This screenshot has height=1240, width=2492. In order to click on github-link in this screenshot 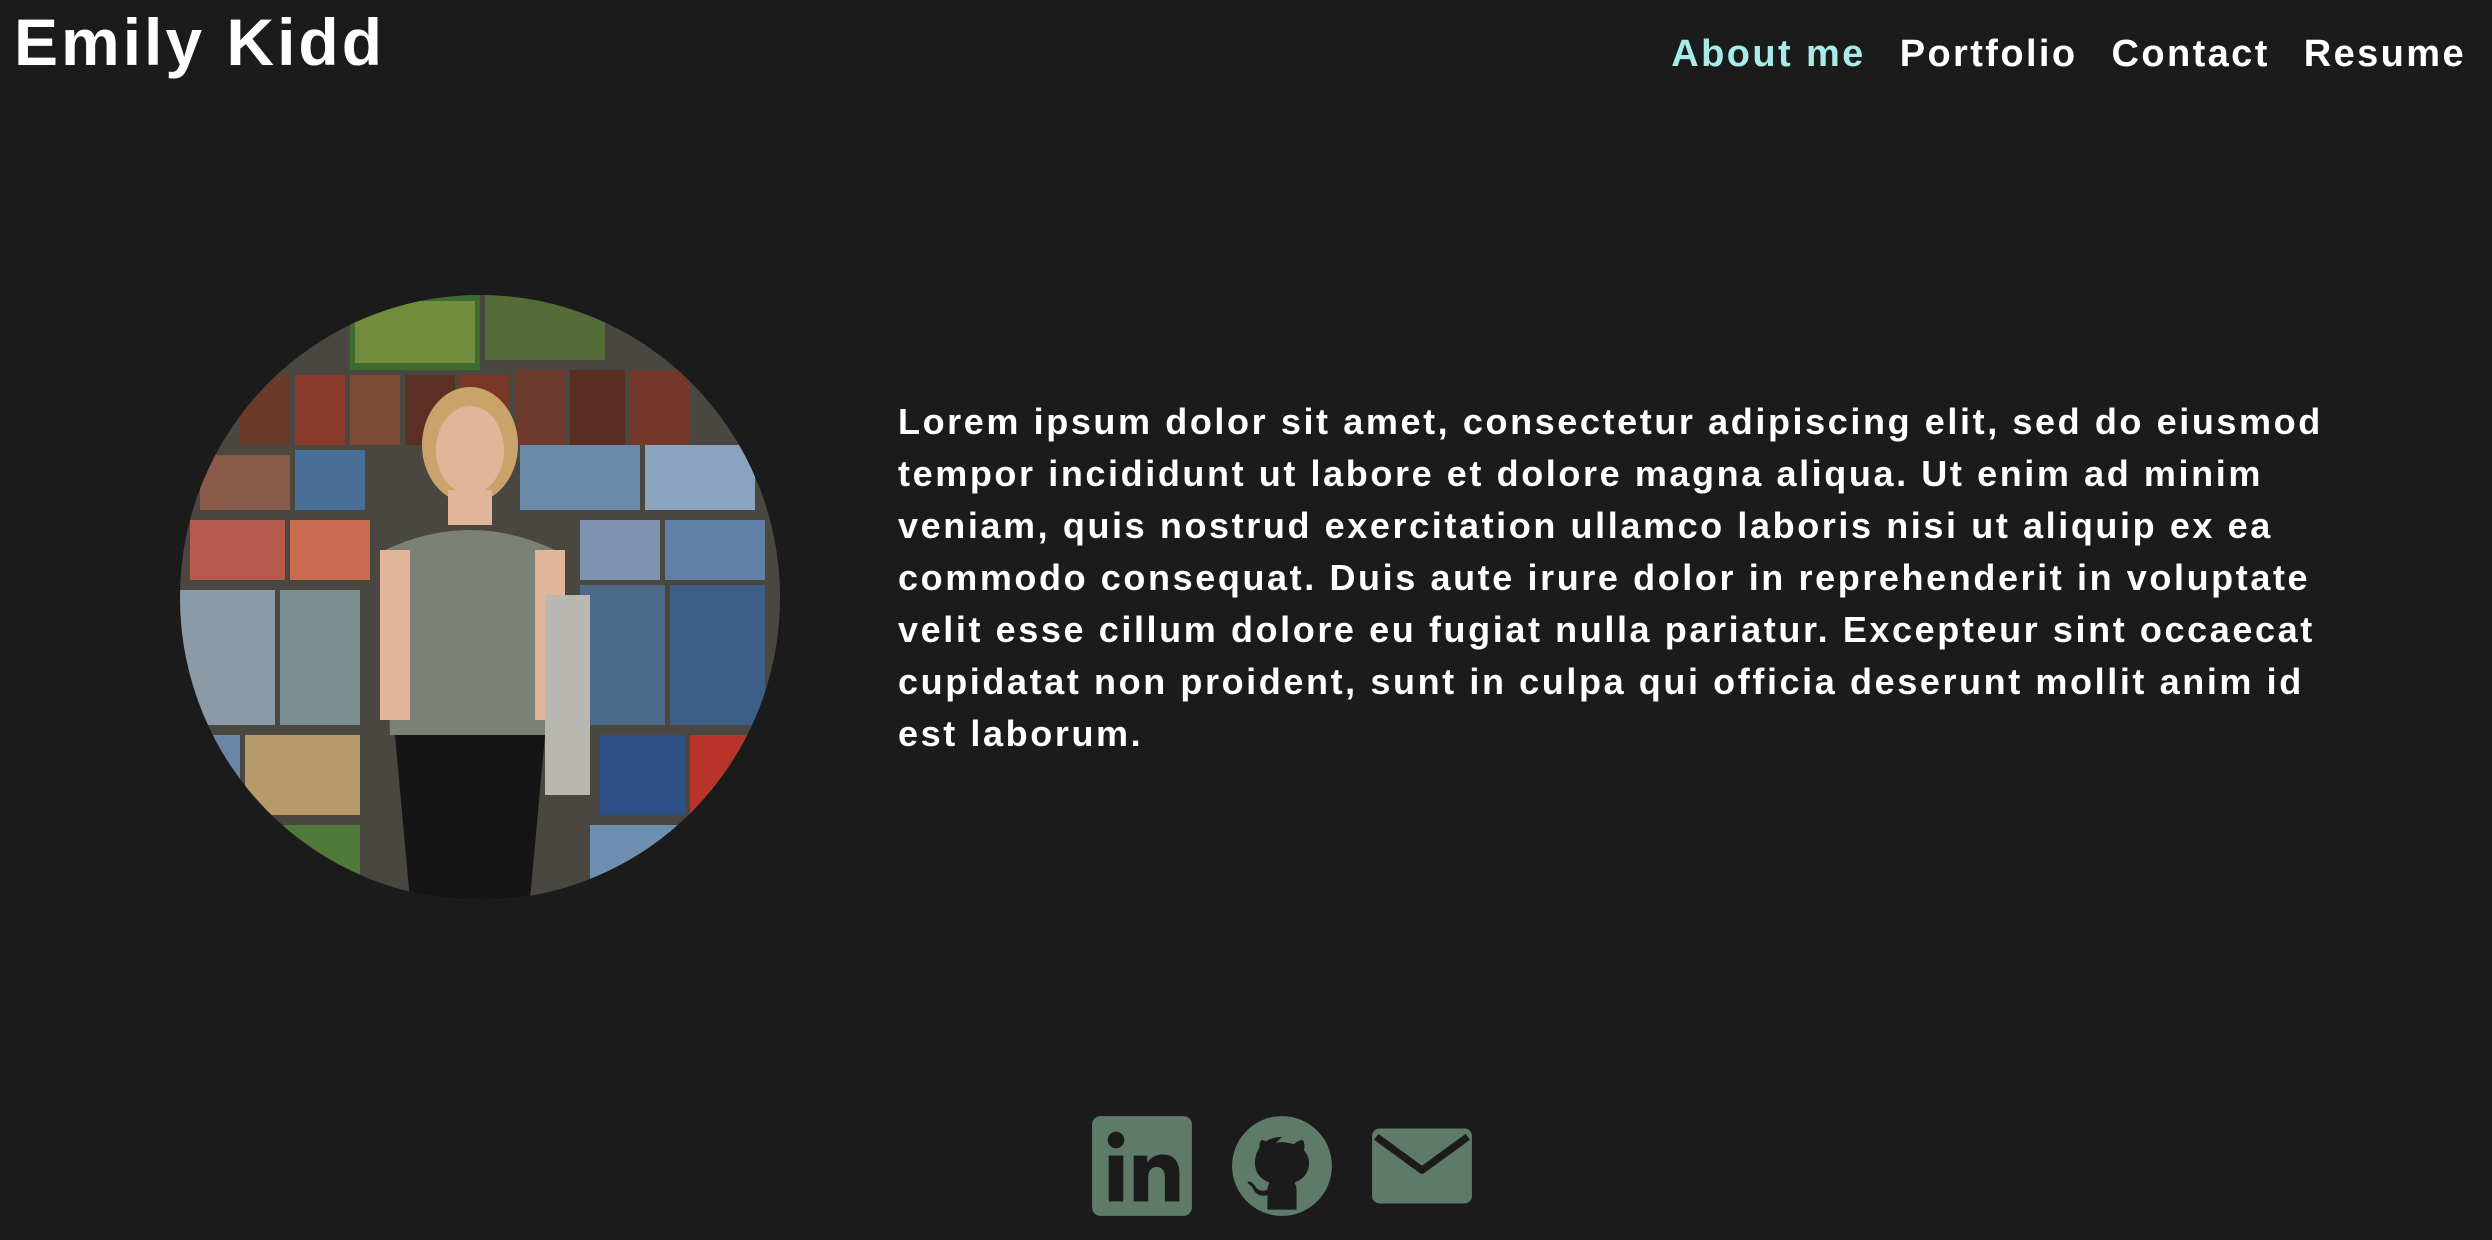, I will do `click(1282, 1166)`.